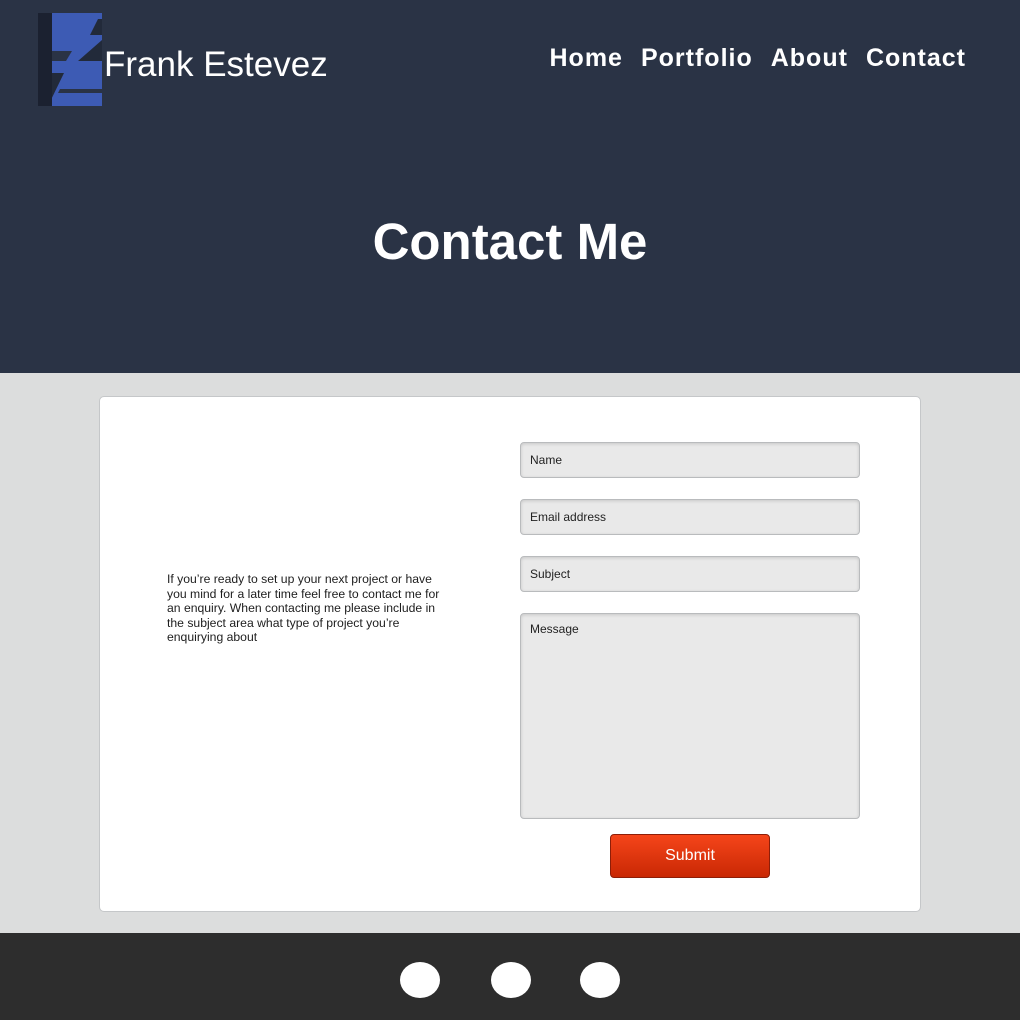 The width and height of the screenshot is (1020, 1020). Describe the element at coordinates (70, 59) in the screenshot. I see `fe-monogram-logo-icon` at that location.